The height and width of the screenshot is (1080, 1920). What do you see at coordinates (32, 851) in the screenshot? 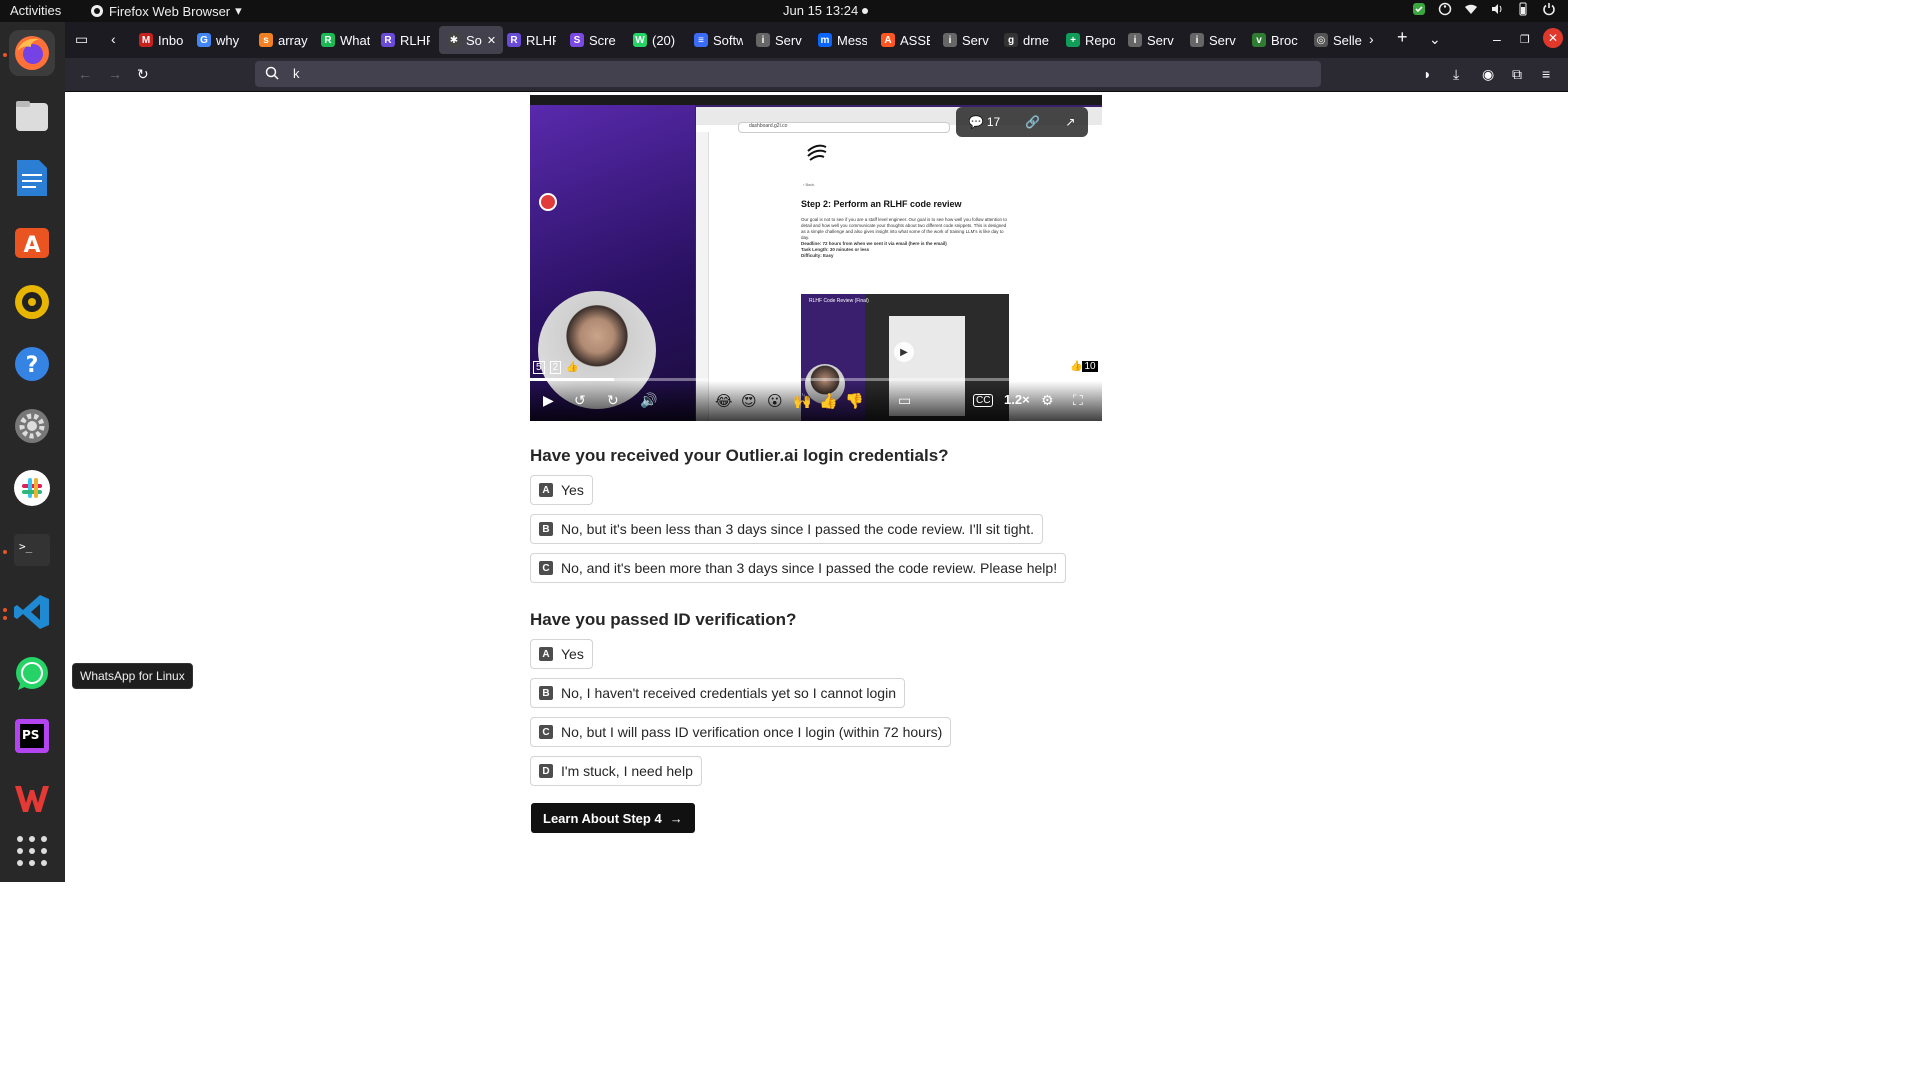
I see `show-applications-icon` at bounding box center [32, 851].